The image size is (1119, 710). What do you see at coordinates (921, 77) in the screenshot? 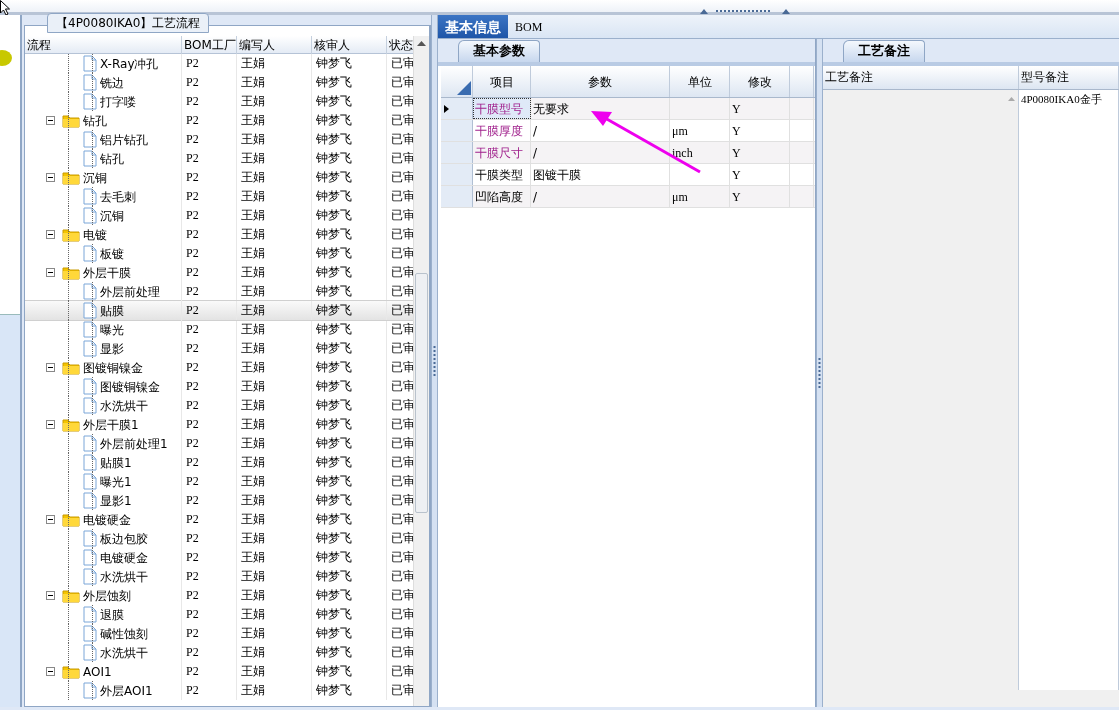
I see `column-header: 工艺备注` at bounding box center [921, 77].